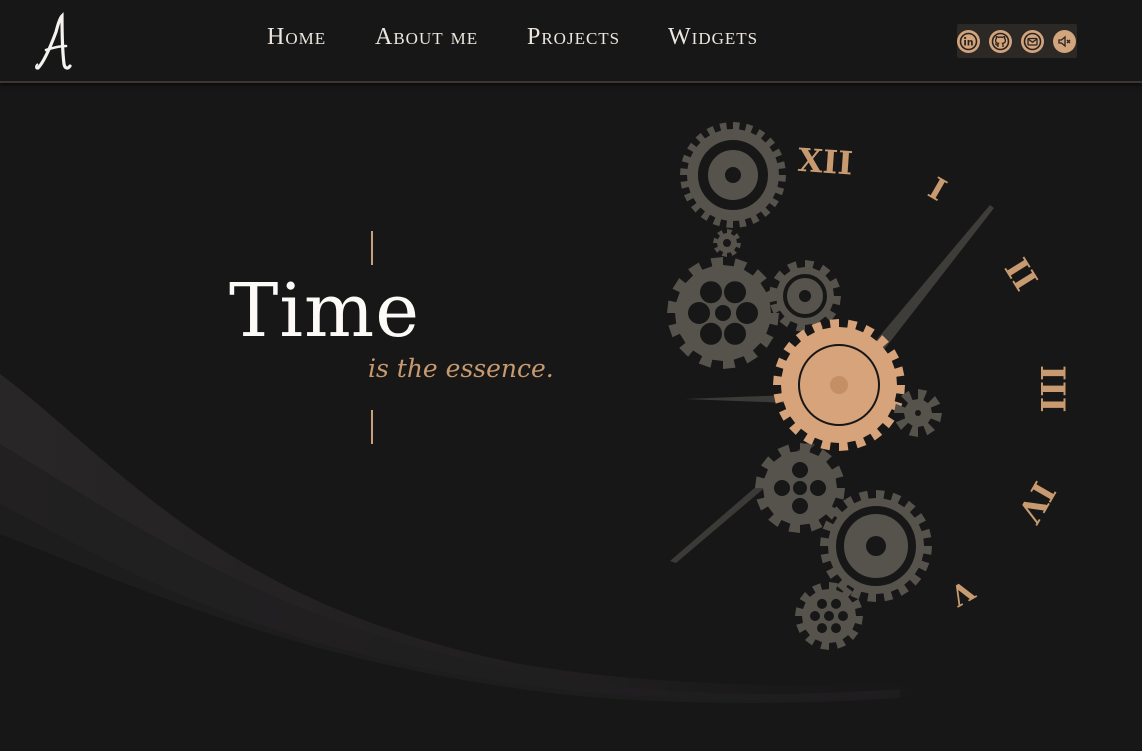 Image resolution: width=1142 pixels, height=751 pixels. Describe the element at coordinates (968, 41) in the screenshot. I see `linkedin-icon` at that location.